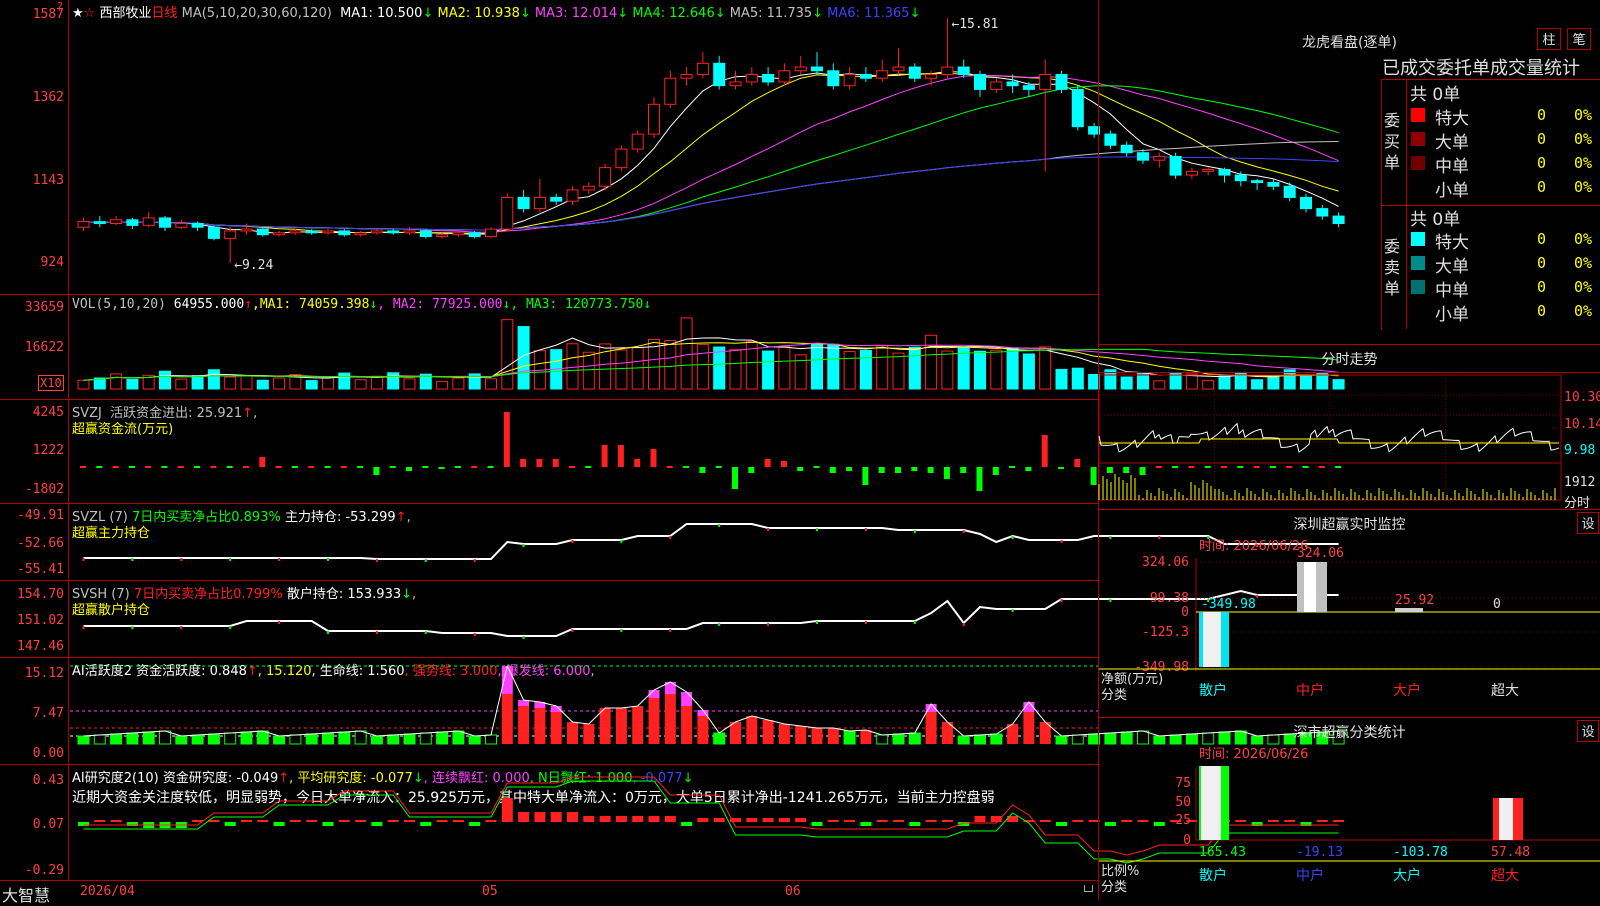  Describe the element at coordinates (1183, 820) in the screenshot. I see `stats-axis-label: 25` at that location.